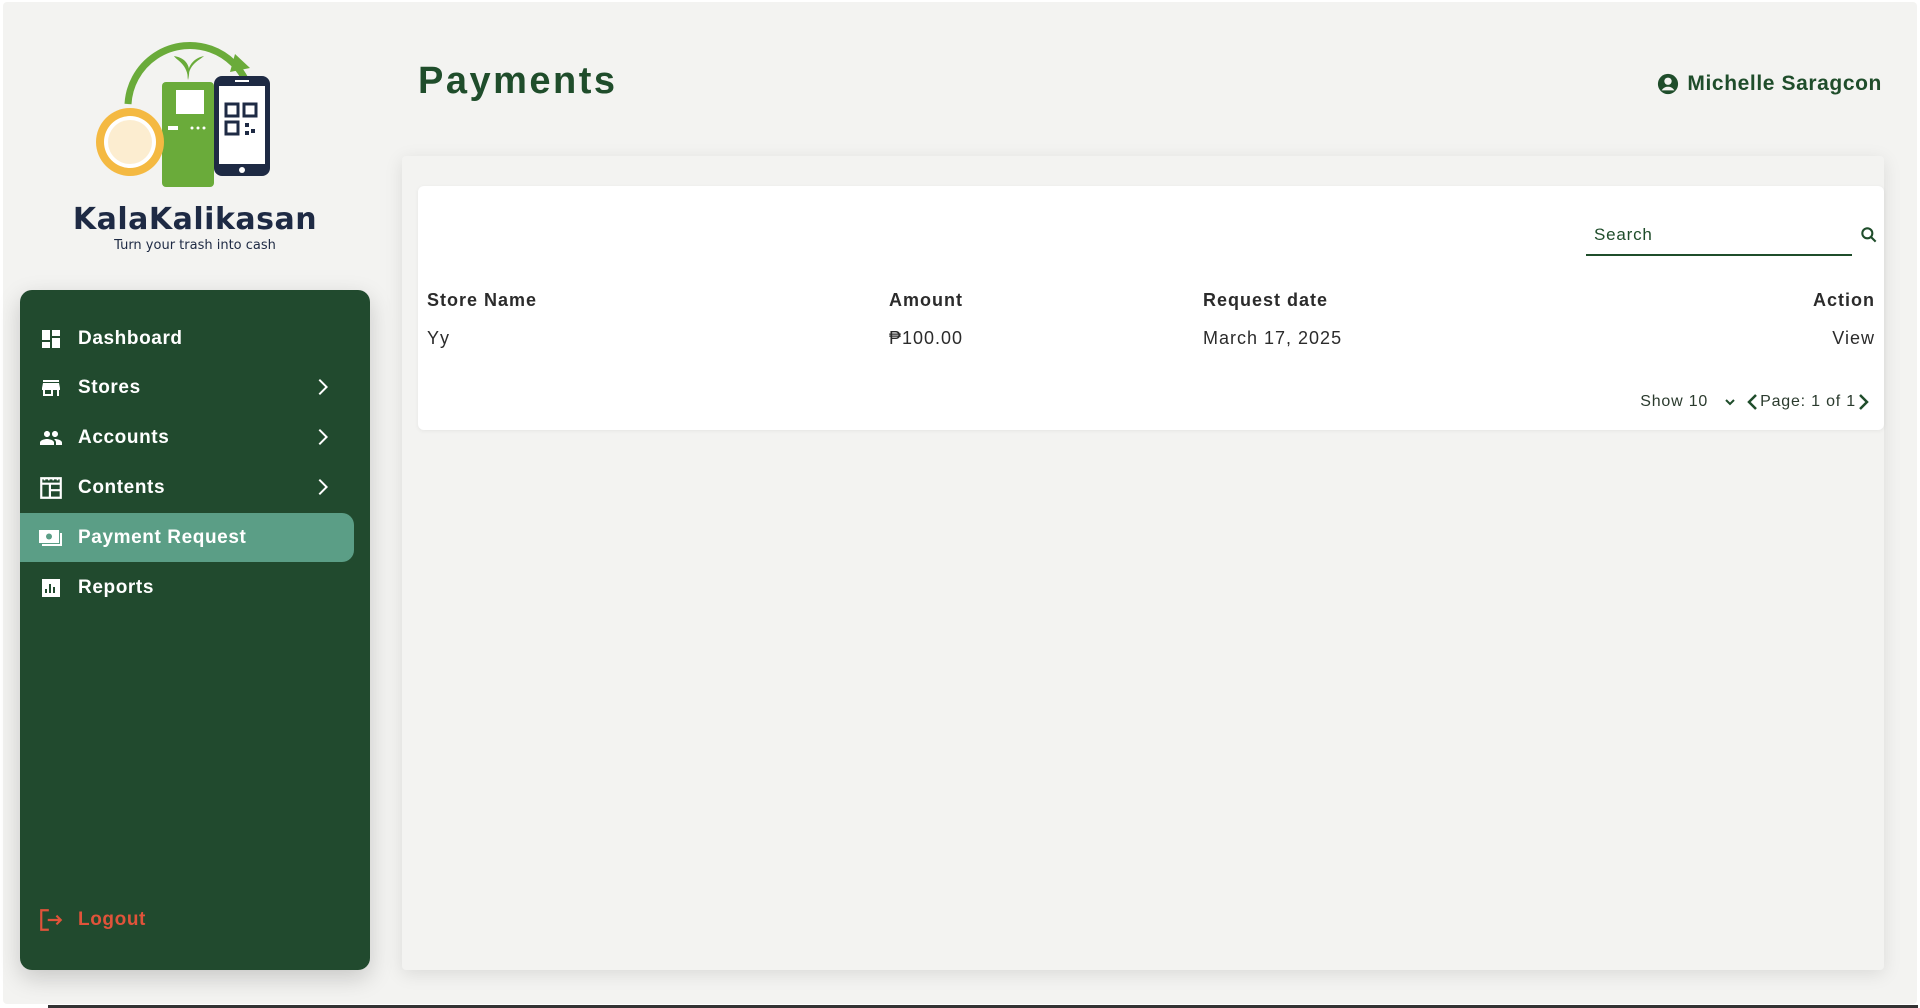 This screenshot has width=1920, height=1008. I want to click on dashboard-icon, so click(51, 339).